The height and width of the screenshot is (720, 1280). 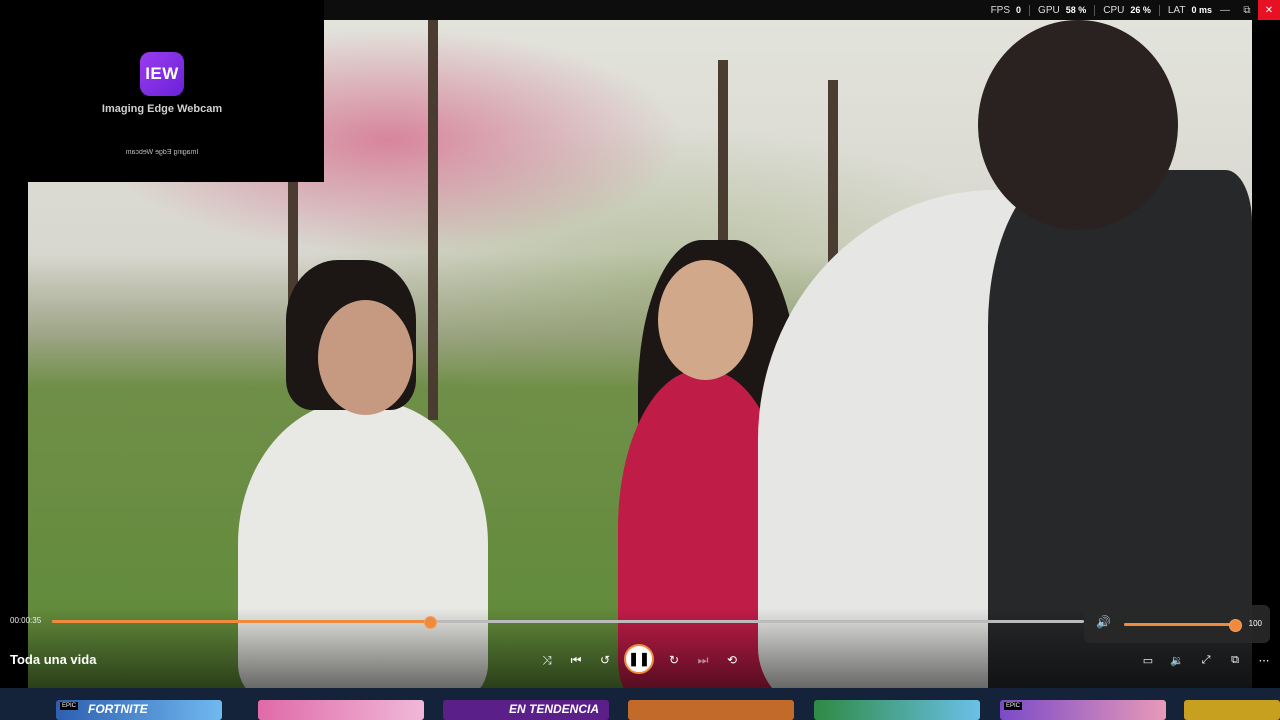 I want to click on tile-fortnite: EPIC FORTNITE, so click(x=139, y=710).